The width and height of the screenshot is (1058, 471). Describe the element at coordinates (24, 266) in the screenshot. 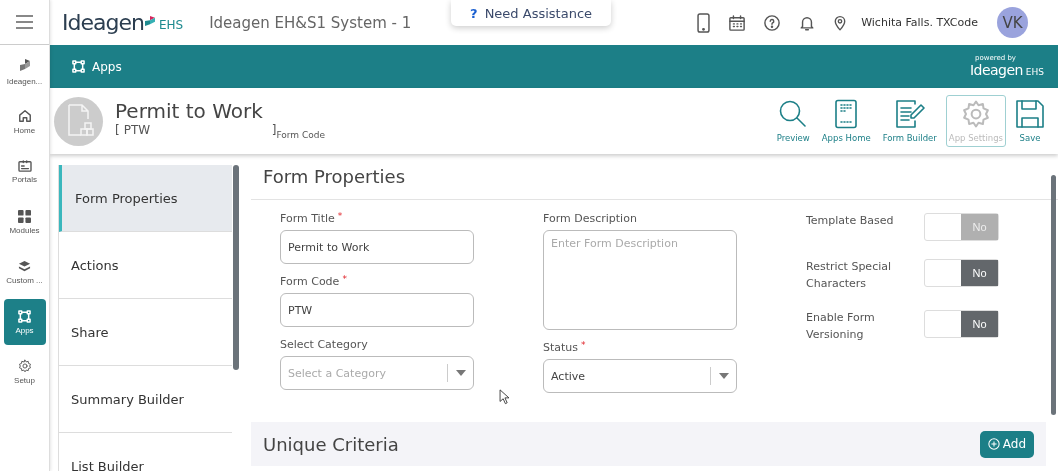

I see `layers-icon` at that location.